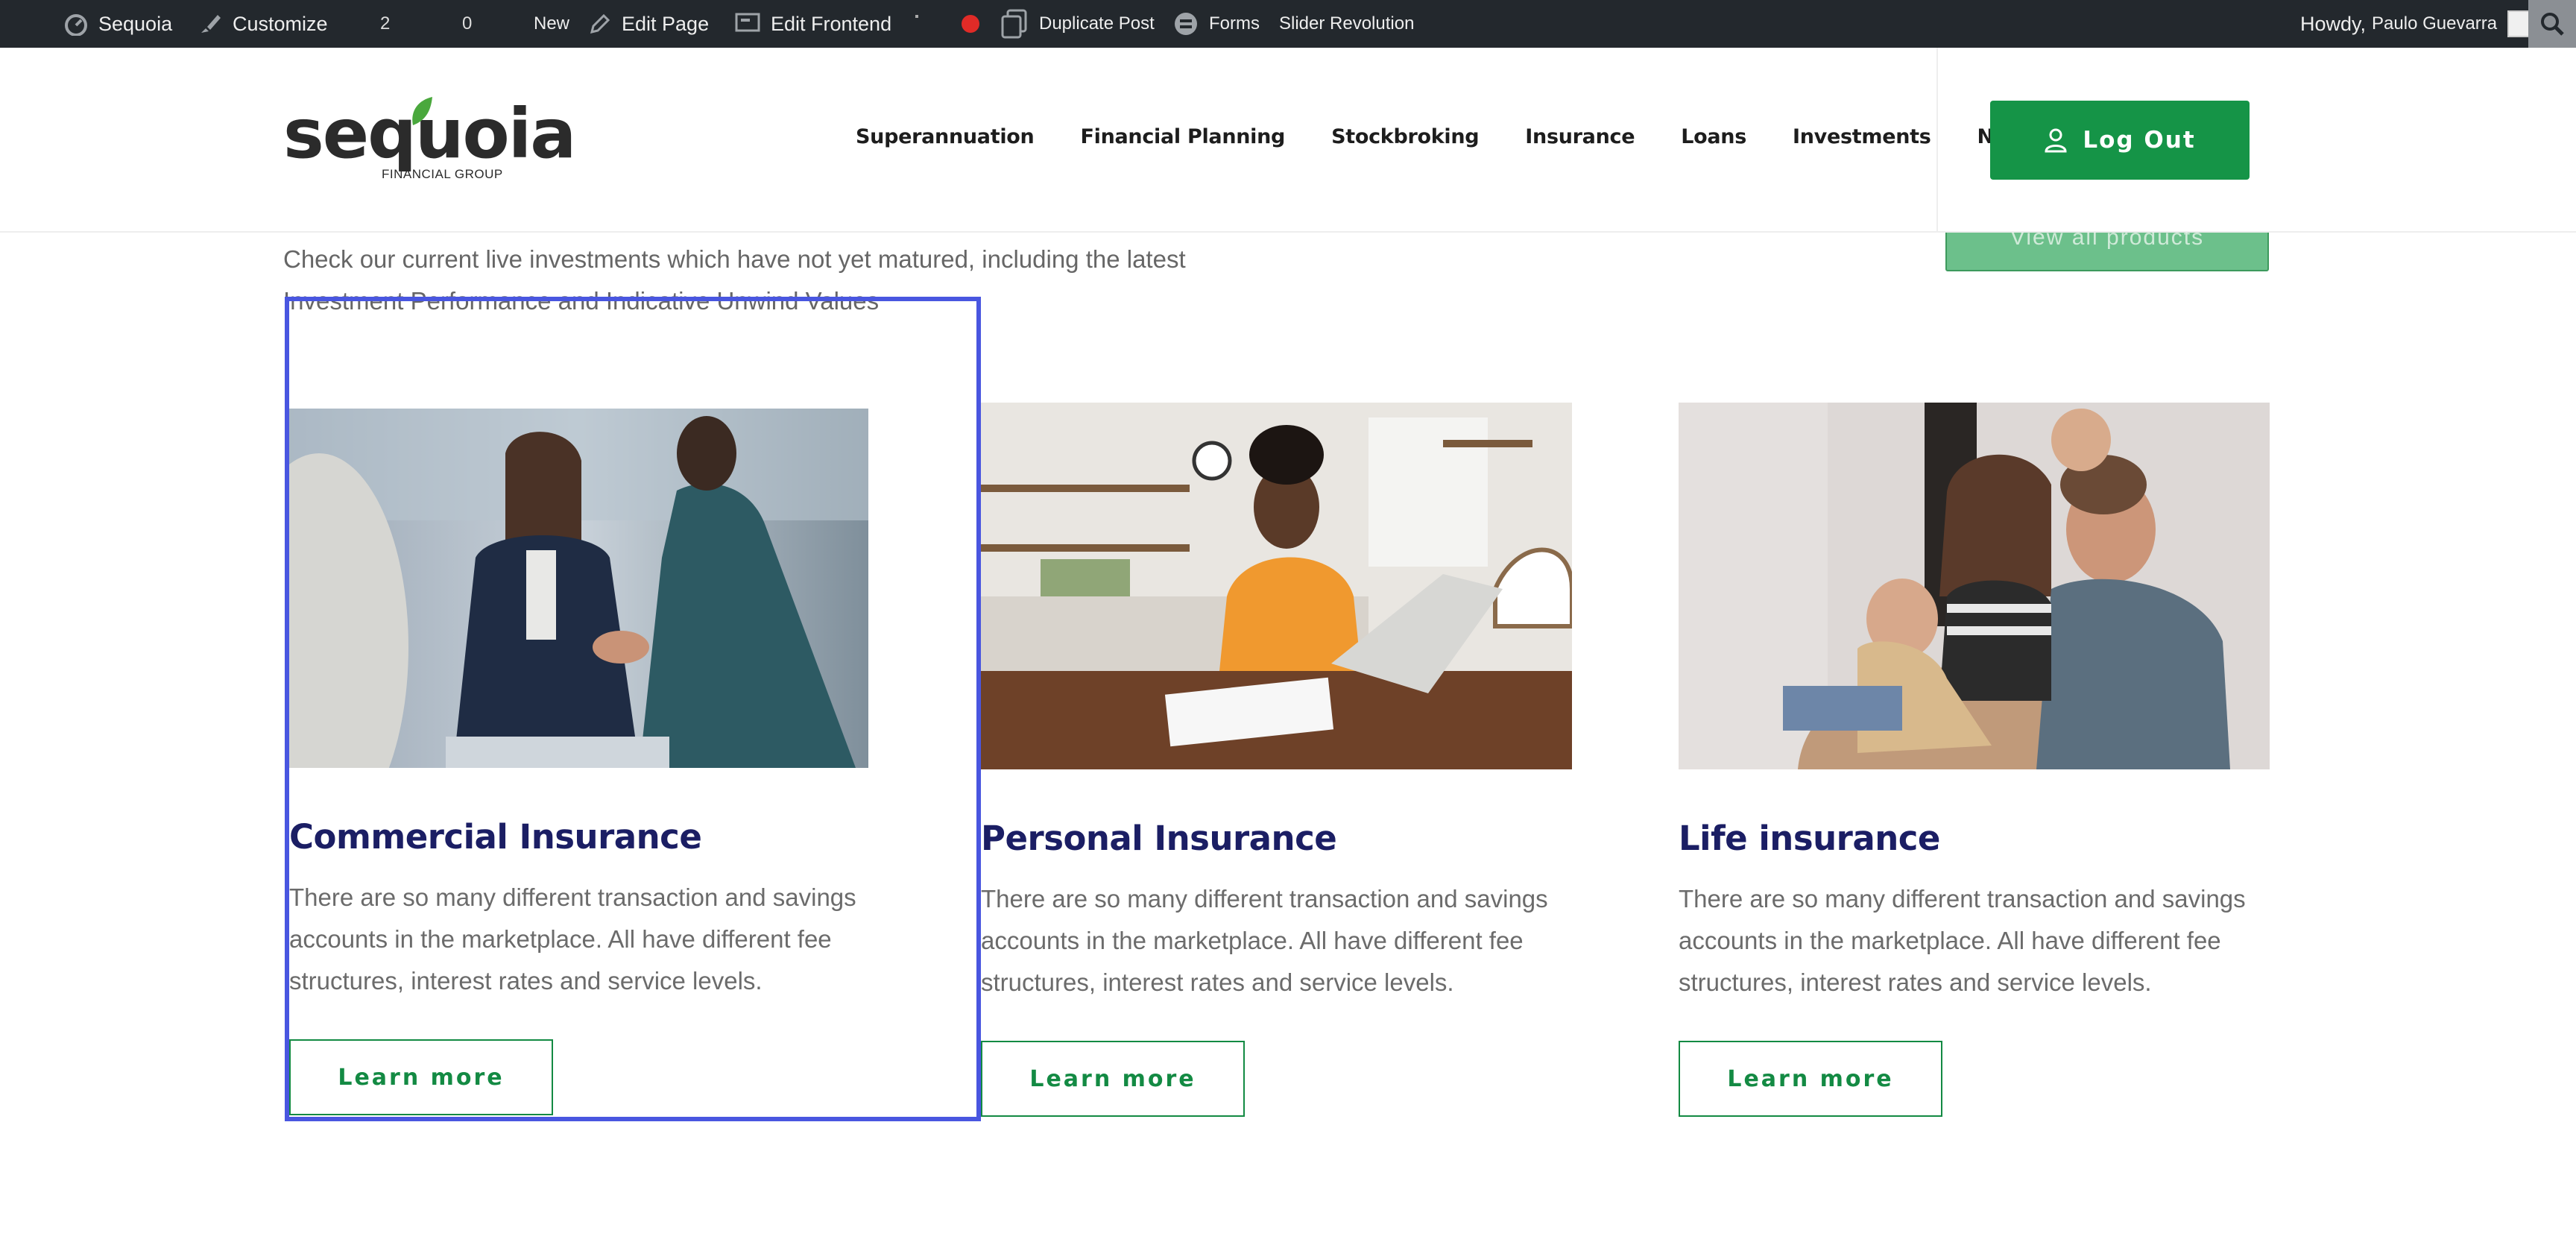 This screenshot has height=1251, width=2576. What do you see at coordinates (76, 25) in the screenshot?
I see `dashboard-icon` at bounding box center [76, 25].